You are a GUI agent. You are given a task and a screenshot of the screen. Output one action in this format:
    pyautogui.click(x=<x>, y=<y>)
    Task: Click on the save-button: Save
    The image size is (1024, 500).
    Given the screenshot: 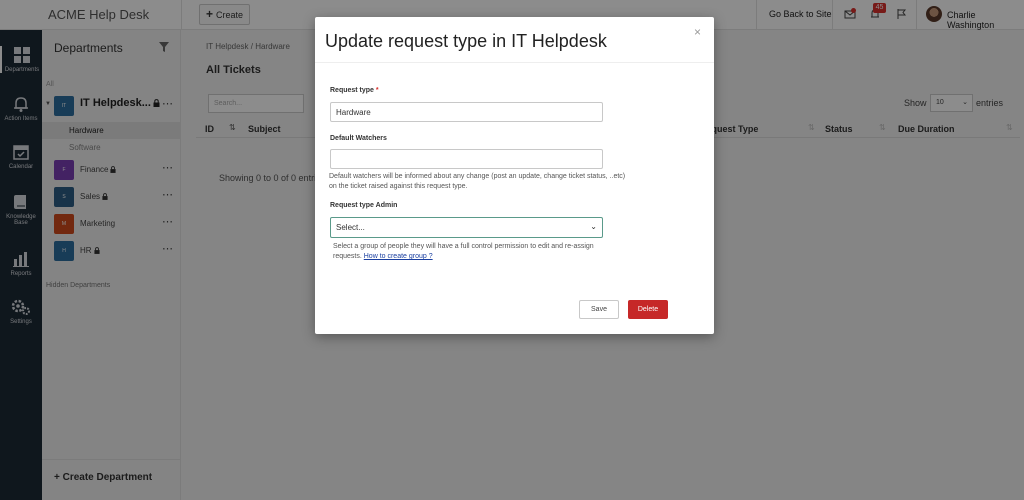 What is the action you would take?
    pyautogui.click(x=599, y=309)
    